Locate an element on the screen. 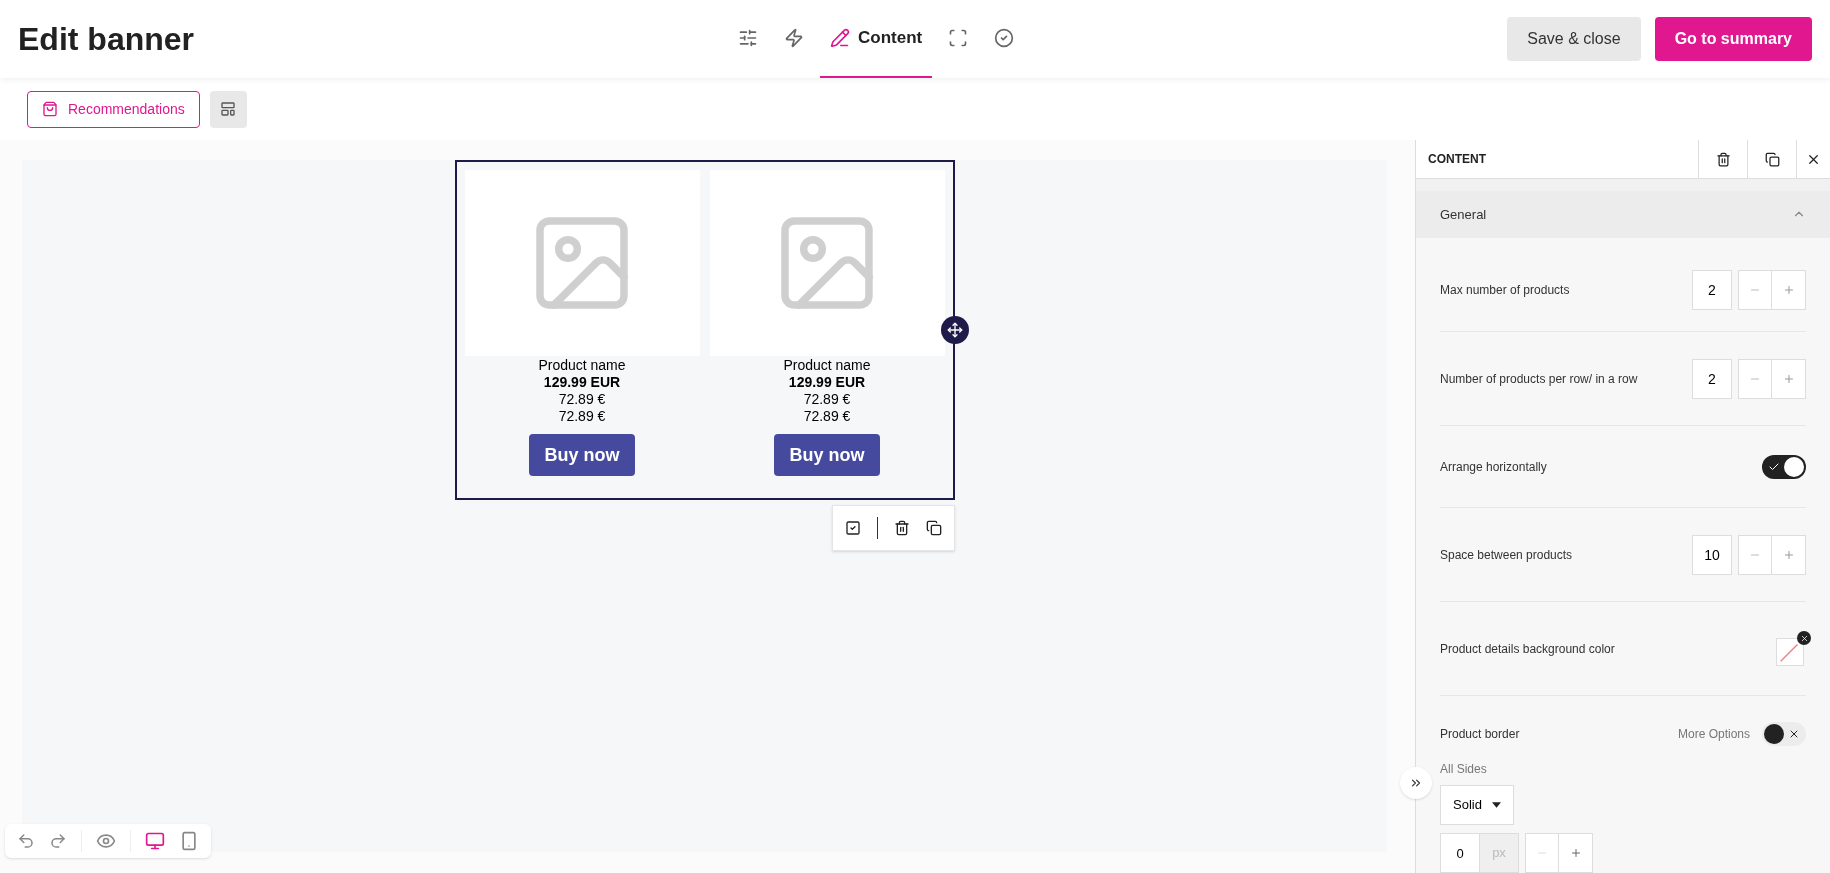 The width and height of the screenshot is (1830, 873). setting-label: Number of products per row/ in a row is located at coordinates (1539, 379).